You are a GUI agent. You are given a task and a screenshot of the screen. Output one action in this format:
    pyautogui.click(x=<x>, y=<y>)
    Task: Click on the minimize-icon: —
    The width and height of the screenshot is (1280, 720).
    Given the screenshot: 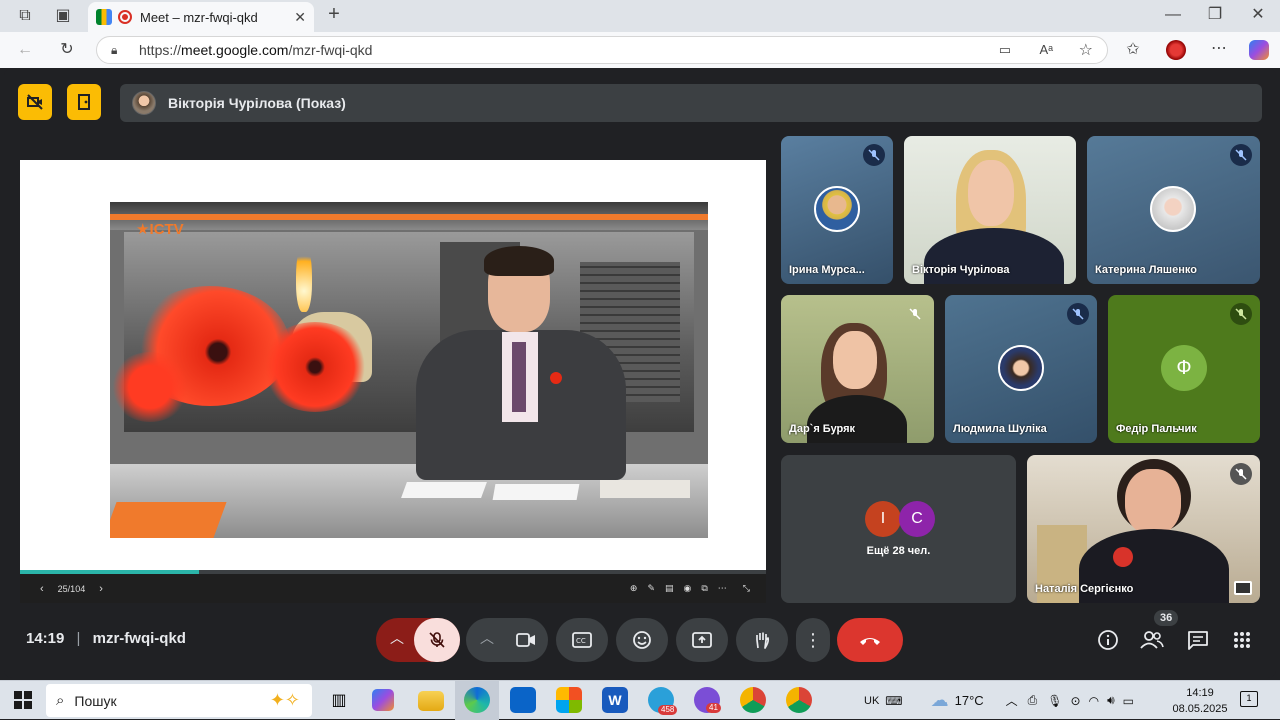 What is the action you would take?
    pyautogui.click(x=1173, y=15)
    